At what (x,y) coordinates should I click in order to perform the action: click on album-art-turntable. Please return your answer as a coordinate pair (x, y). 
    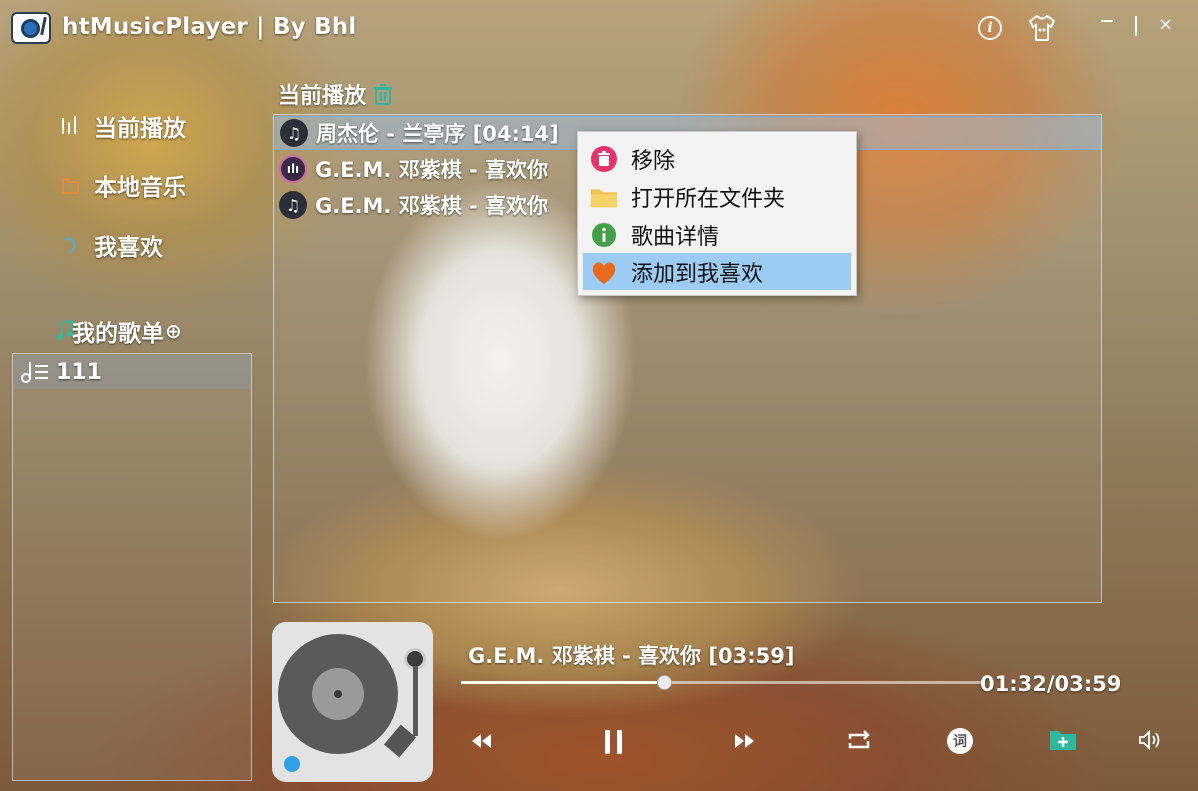
    Looking at the image, I should click on (352, 702).